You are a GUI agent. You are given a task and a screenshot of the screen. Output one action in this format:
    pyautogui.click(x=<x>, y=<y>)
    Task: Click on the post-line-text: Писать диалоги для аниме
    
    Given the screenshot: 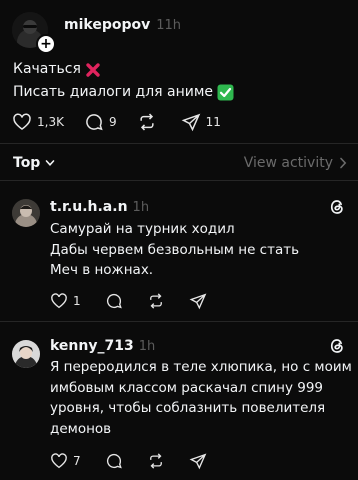 What is the action you would take?
    pyautogui.click(x=113, y=92)
    